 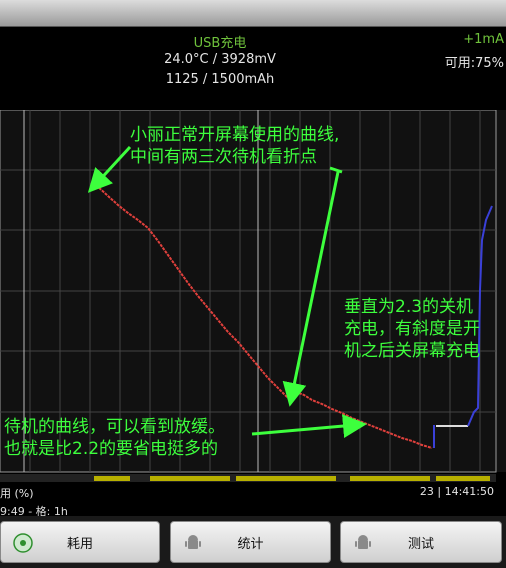 What do you see at coordinates (412, 329) in the screenshot?
I see `annotation-right-line2: 充电，有斜度是开` at bounding box center [412, 329].